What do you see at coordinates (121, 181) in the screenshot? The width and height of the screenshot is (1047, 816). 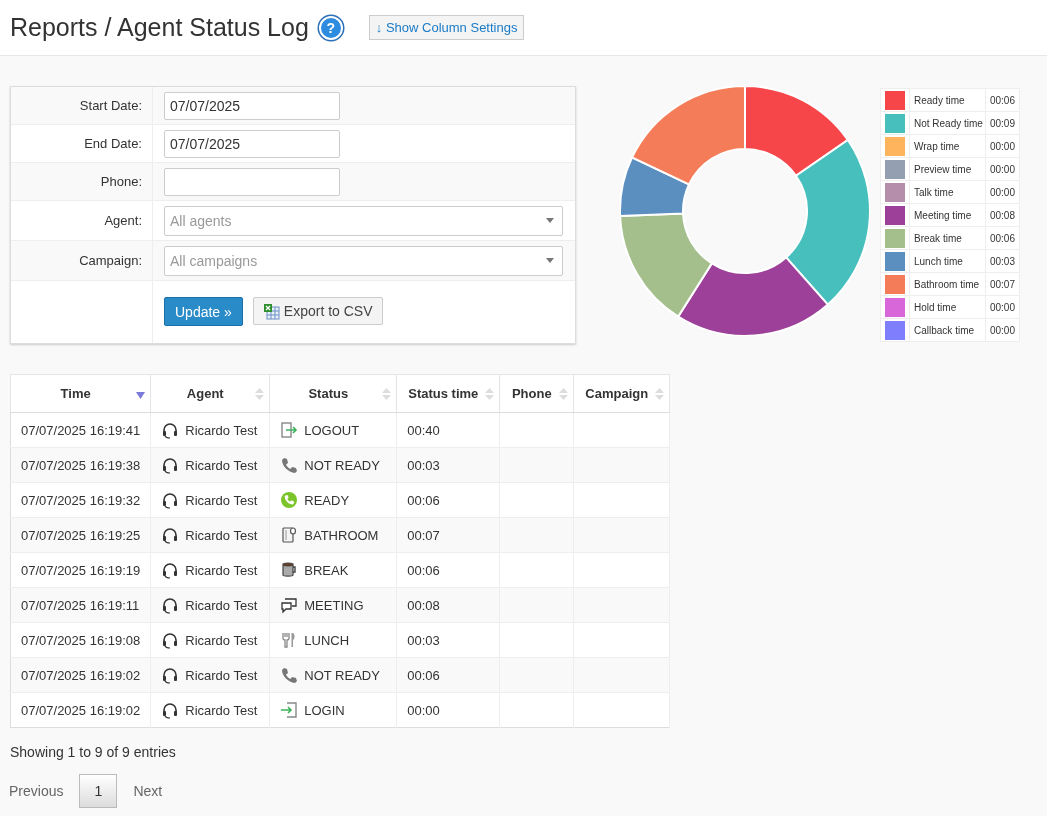 I see `field-label: Phone:` at bounding box center [121, 181].